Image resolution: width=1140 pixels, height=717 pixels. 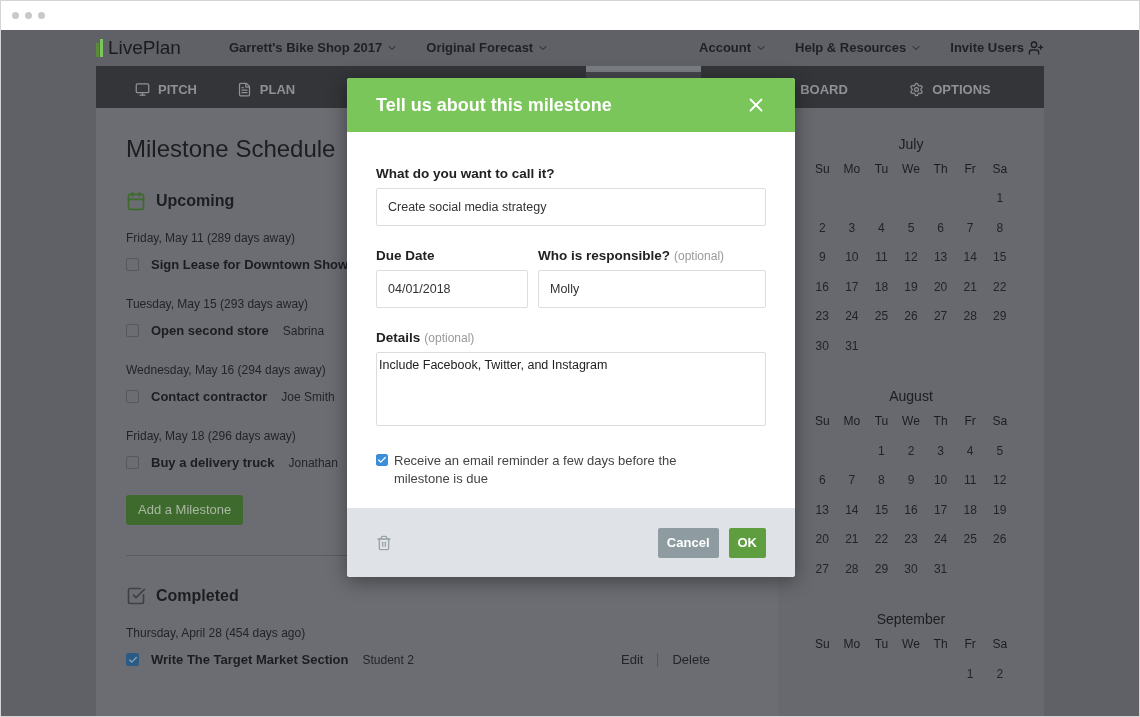 What do you see at coordinates (313, 48) in the screenshot?
I see `plan-selector: Garrett's Bike Shop 2017` at bounding box center [313, 48].